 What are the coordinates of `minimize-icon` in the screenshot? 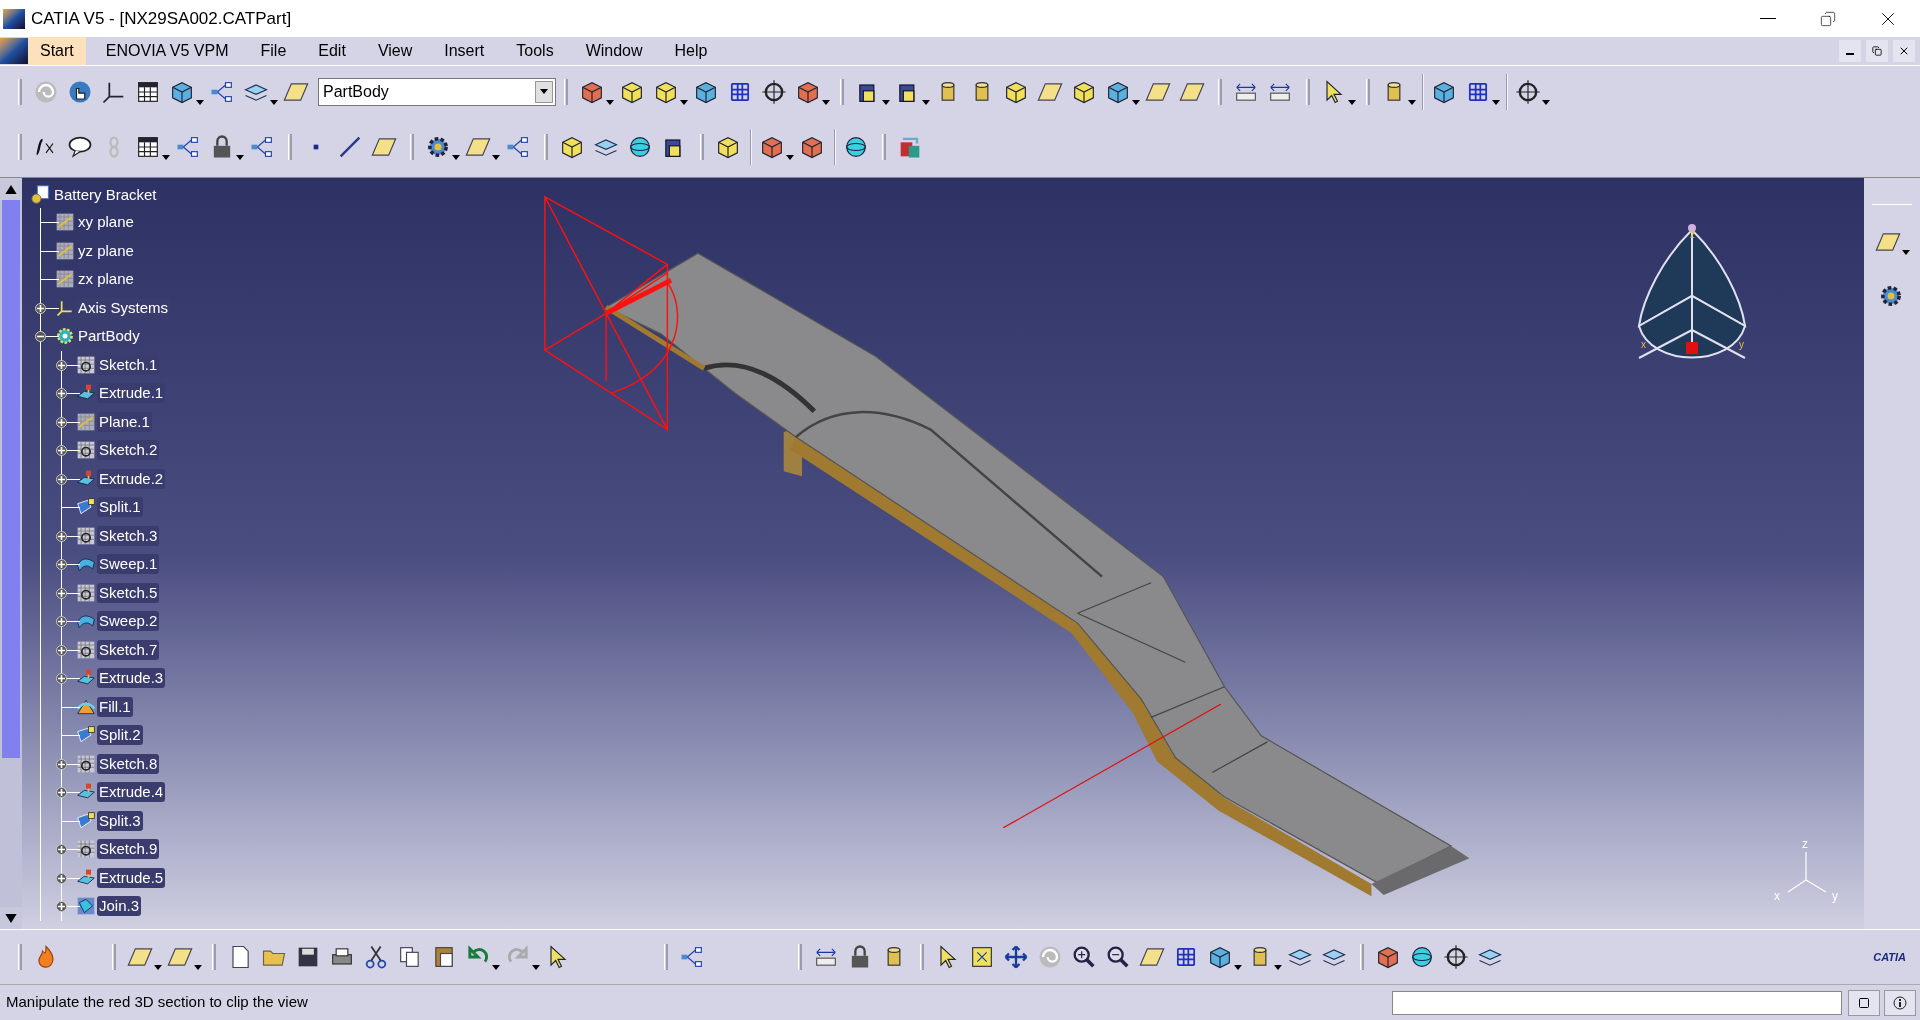 It's located at (1768, 18).